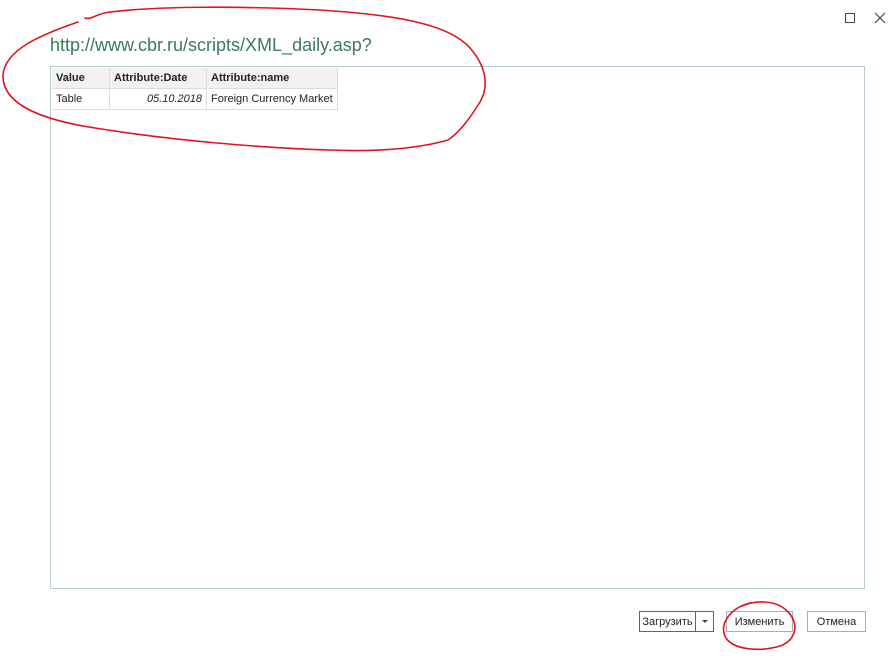 This screenshot has height=660, width=896. I want to click on table-header-row: Value Attribute:Date Attribute:name, so click(195, 78).